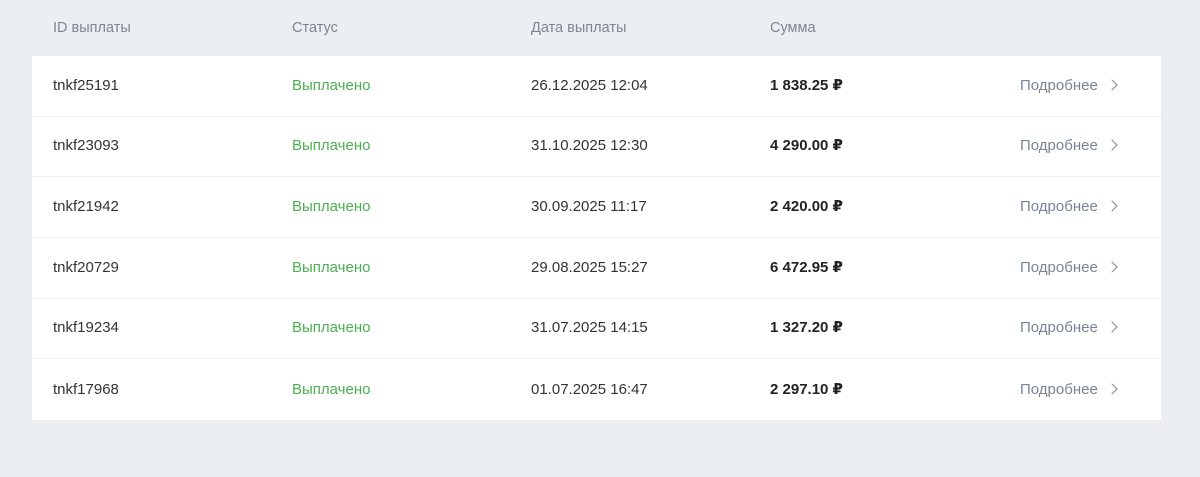 This screenshot has width=1200, height=477. Describe the element at coordinates (589, 267) in the screenshot. I see `payout-date: 29.08.2025 15:27` at that location.